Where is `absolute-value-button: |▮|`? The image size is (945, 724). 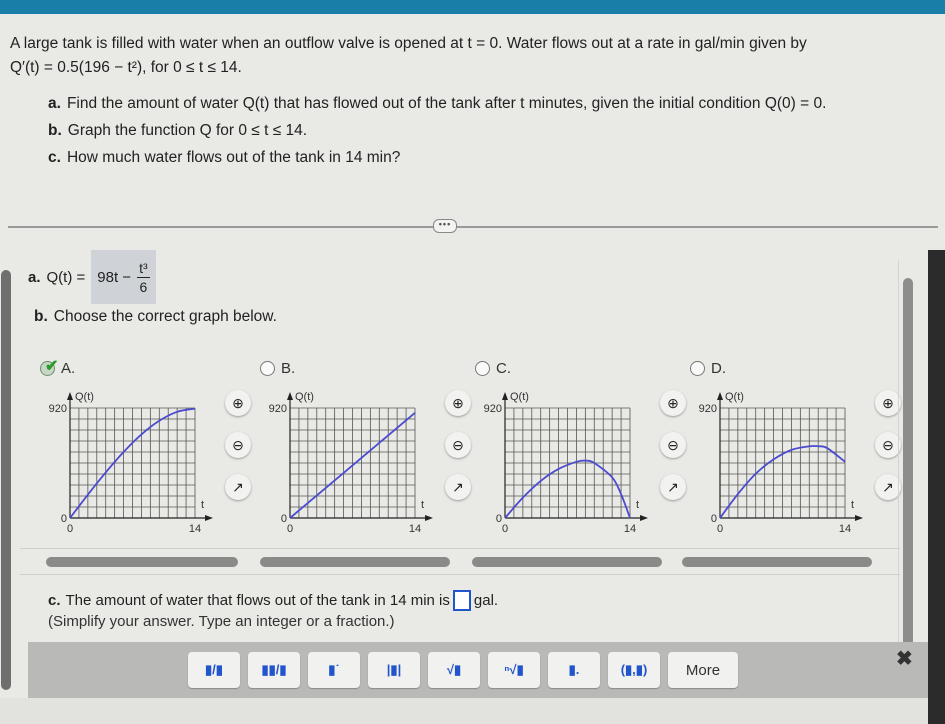
absolute-value-button: |▮| is located at coordinates (394, 670).